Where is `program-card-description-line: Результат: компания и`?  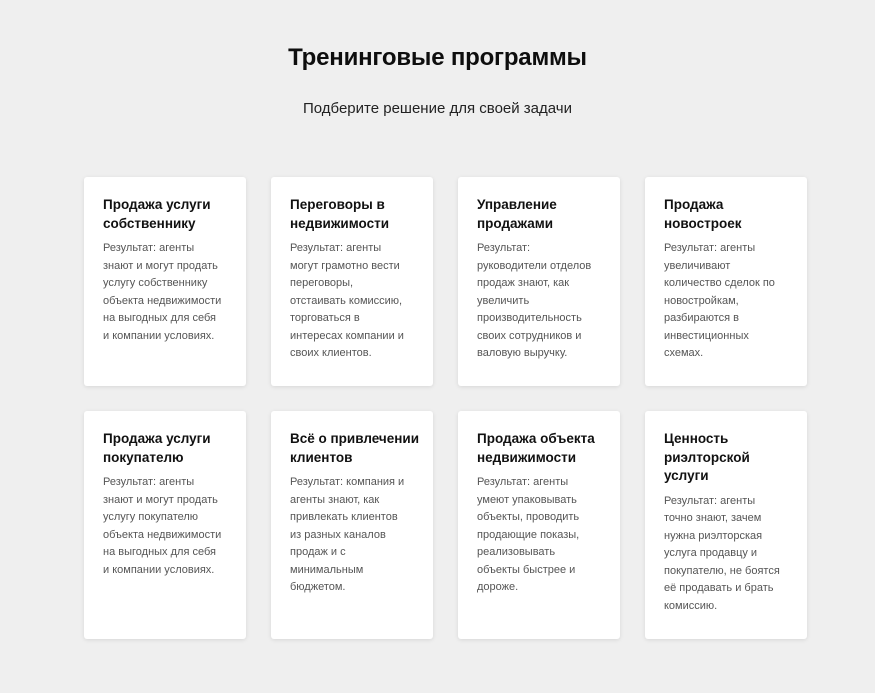 program-card-description-line: Результат: компания и is located at coordinates (347, 482).